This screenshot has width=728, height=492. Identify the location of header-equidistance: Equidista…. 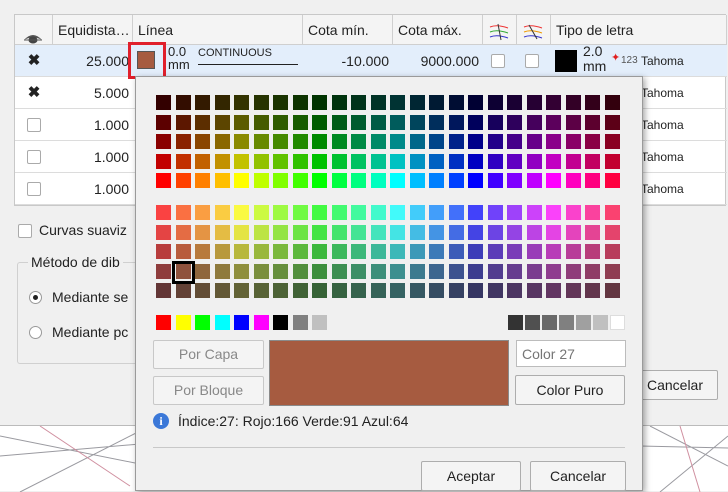
(93, 30).